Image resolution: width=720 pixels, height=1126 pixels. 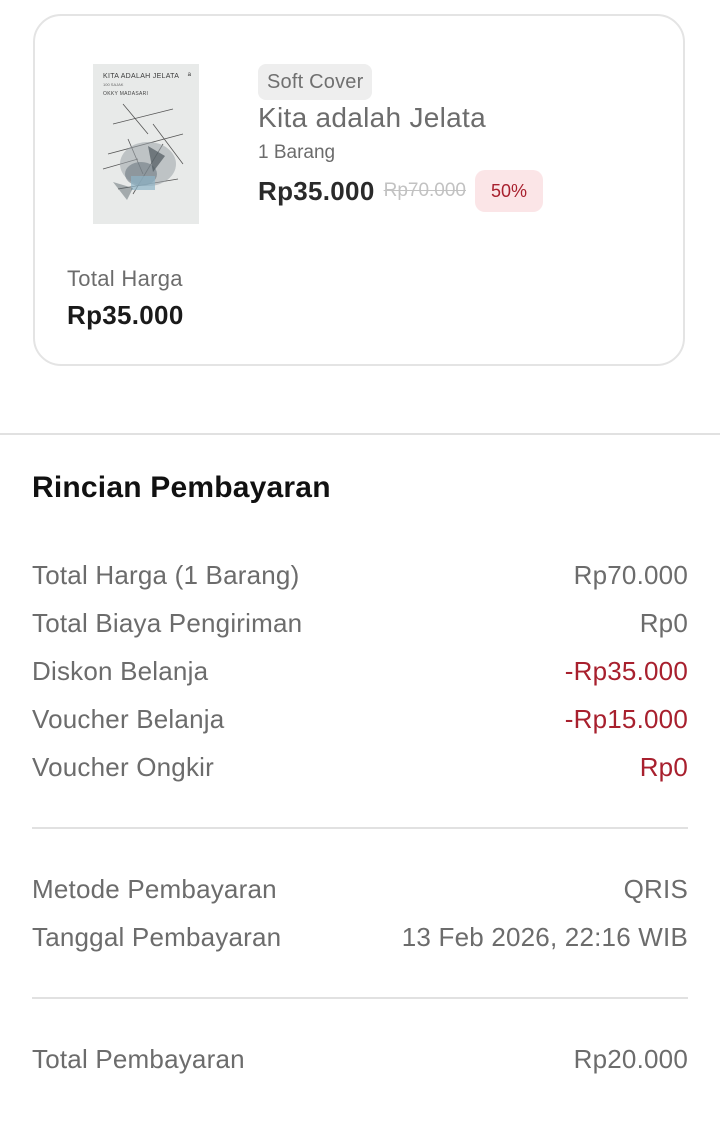 I want to click on row-label: Voucher Ongkir, so click(x=123, y=766).